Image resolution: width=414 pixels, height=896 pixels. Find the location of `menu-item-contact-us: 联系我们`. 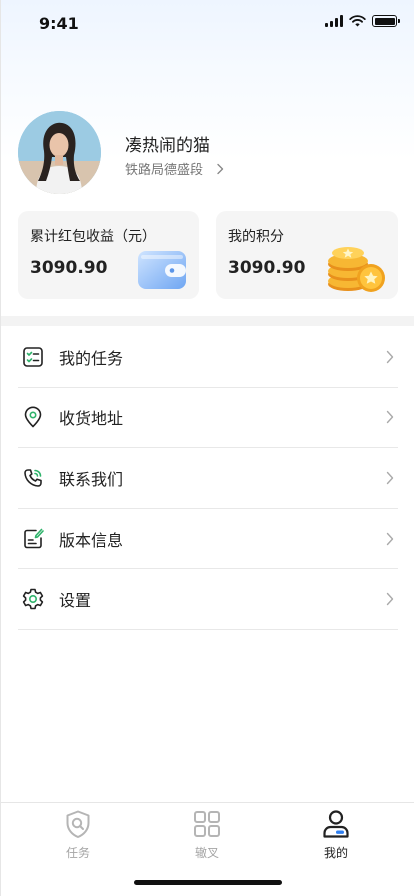

menu-item-contact-us: 联系我们 is located at coordinates (208, 478).